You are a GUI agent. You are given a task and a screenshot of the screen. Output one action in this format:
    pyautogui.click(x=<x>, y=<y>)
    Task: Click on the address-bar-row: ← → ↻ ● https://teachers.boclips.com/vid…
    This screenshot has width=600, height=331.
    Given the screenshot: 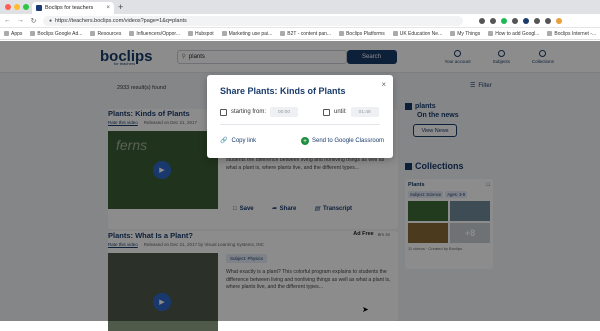 What is the action you would take?
    pyautogui.click(x=300, y=21)
    